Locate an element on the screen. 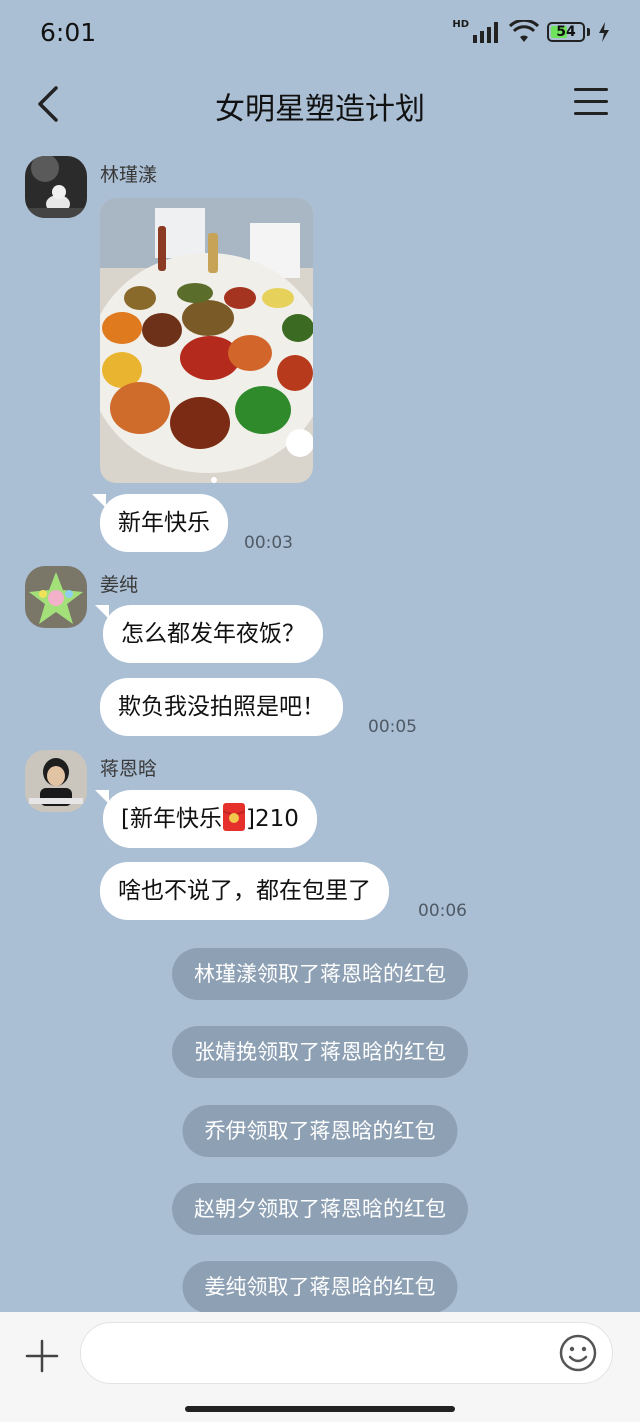  message-time: 00:03 is located at coordinates (268, 543).